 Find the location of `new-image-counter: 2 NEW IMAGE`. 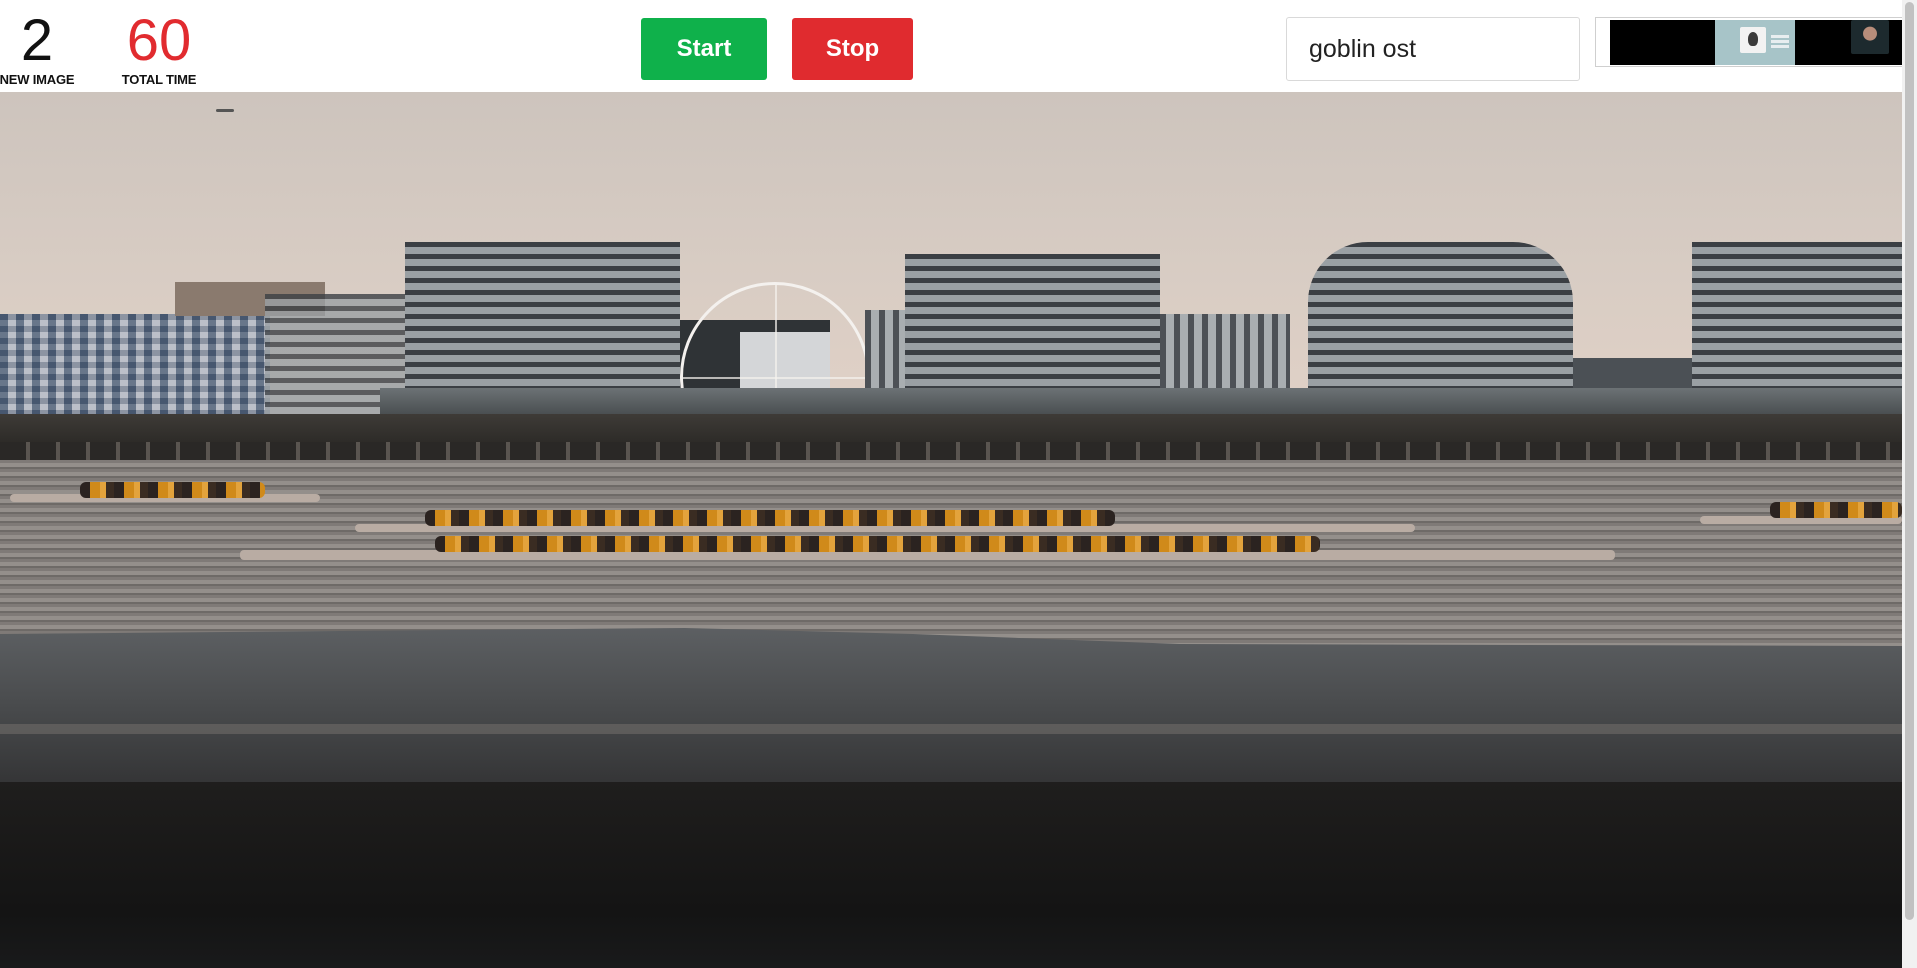

new-image-counter: 2 NEW IMAGE is located at coordinates (39, 47).